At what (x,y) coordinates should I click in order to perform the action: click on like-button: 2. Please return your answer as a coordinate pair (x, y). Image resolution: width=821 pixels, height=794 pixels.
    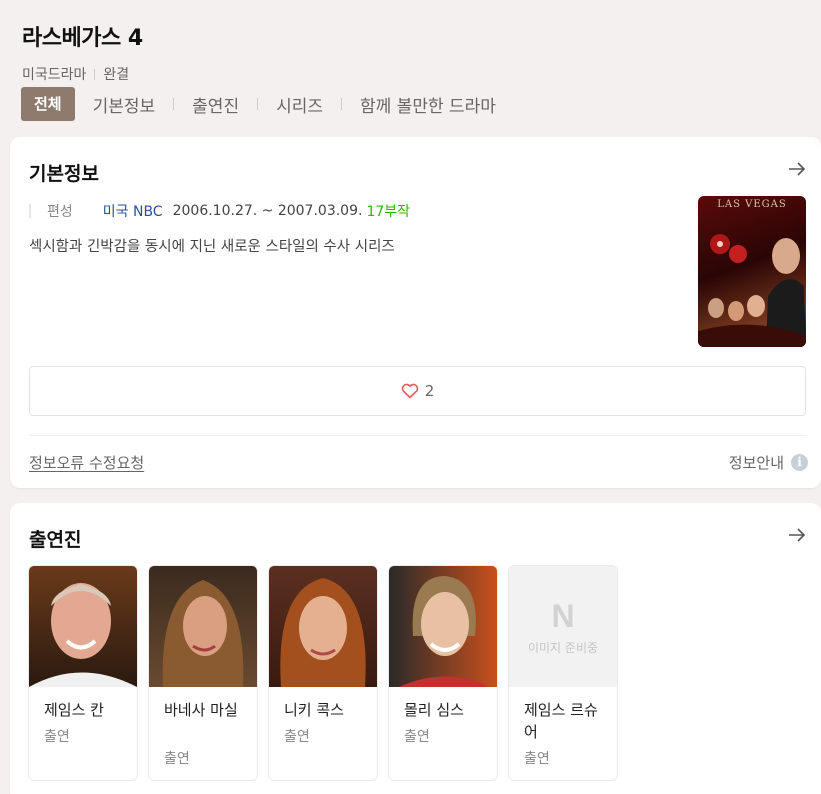
    Looking at the image, I should click on (417, 391).